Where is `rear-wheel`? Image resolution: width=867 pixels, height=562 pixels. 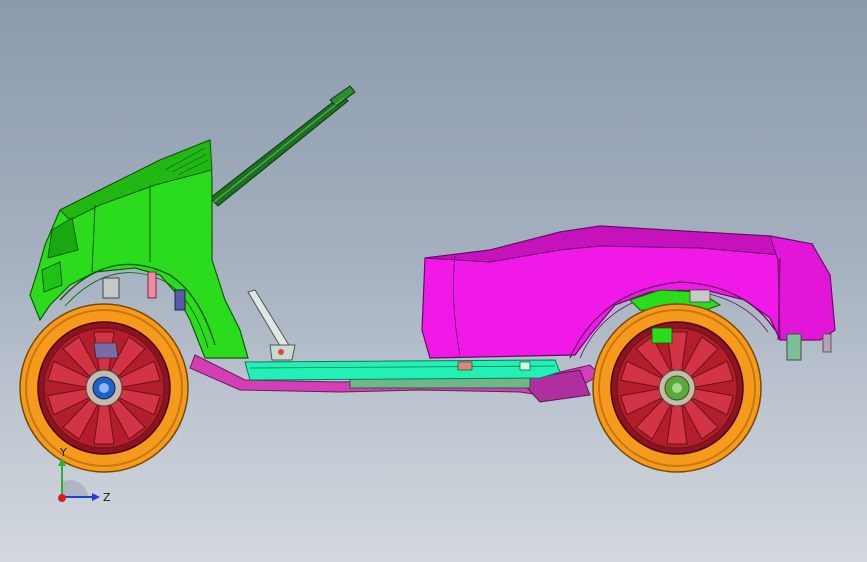
rear-wheel is located at coordinates (677, 388).